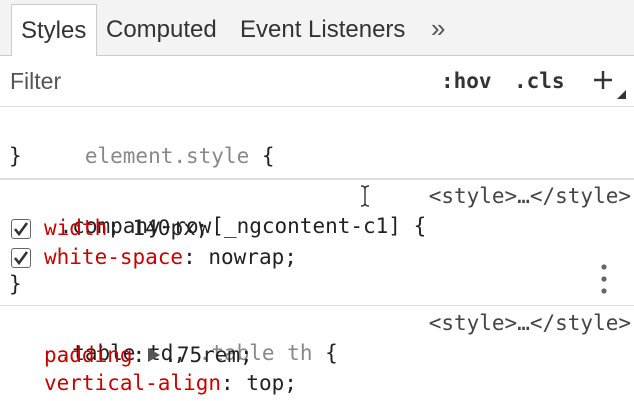 This screenshot has width=634, height=401. I want to click on property-name: padding, so click(88, 355).